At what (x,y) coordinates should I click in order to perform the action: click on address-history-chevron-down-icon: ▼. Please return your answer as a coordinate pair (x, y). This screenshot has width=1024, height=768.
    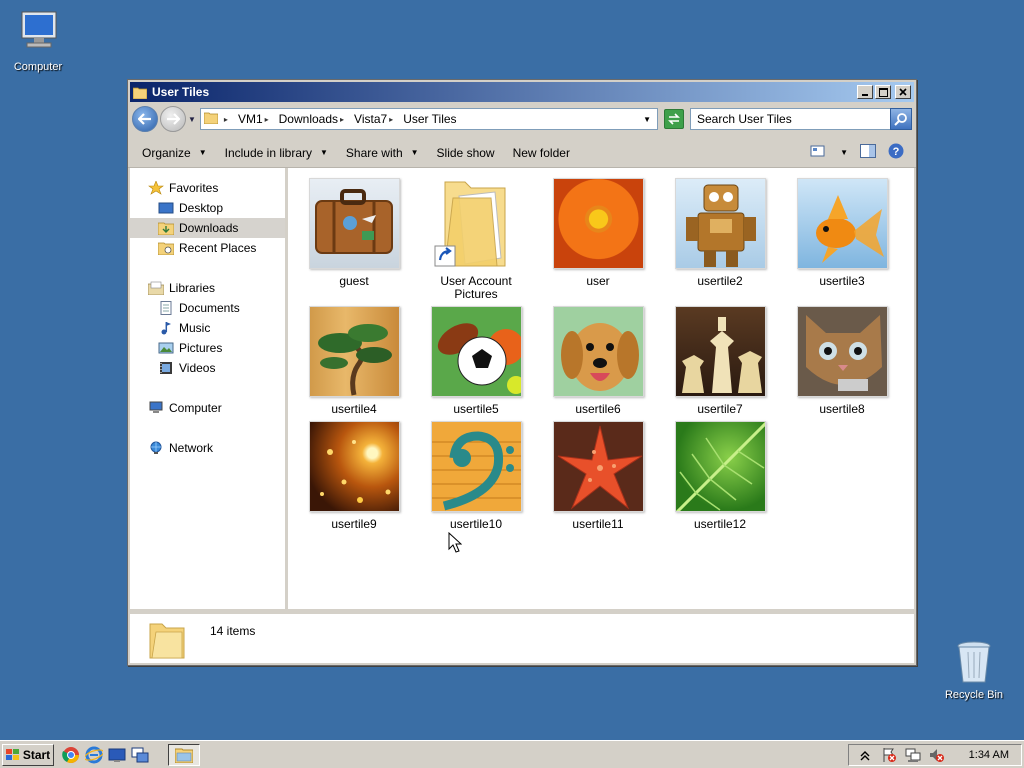
    Looking at the image, I should click on (647, 119).